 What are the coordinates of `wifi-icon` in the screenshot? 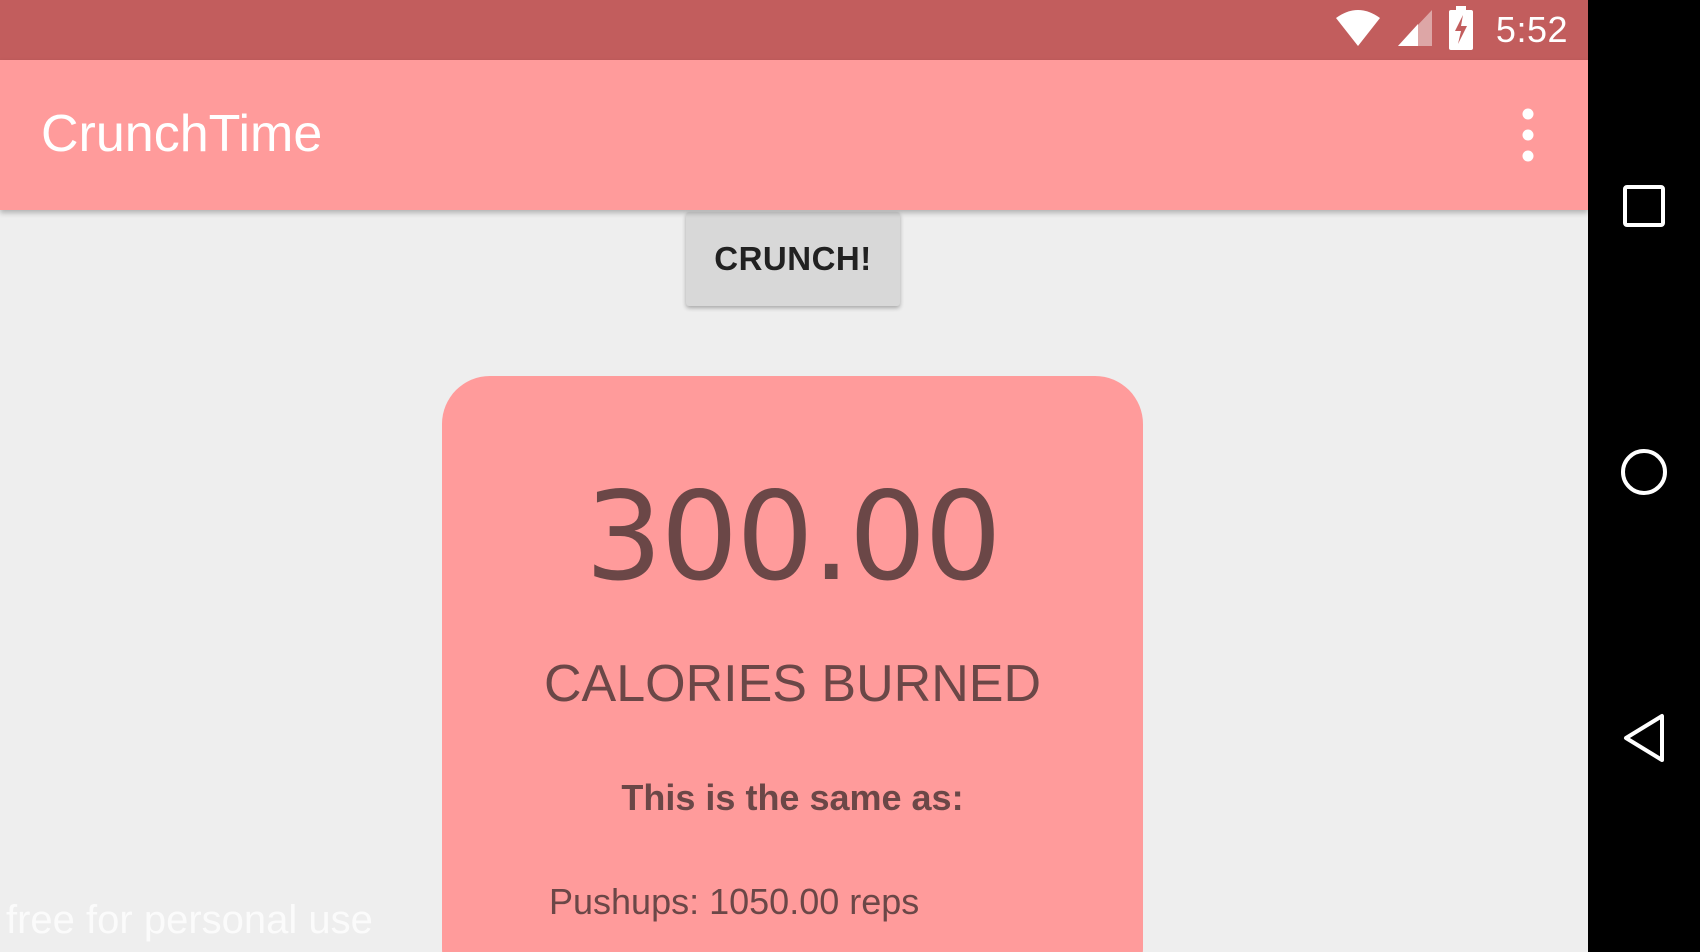 It's located at (1358, 30).